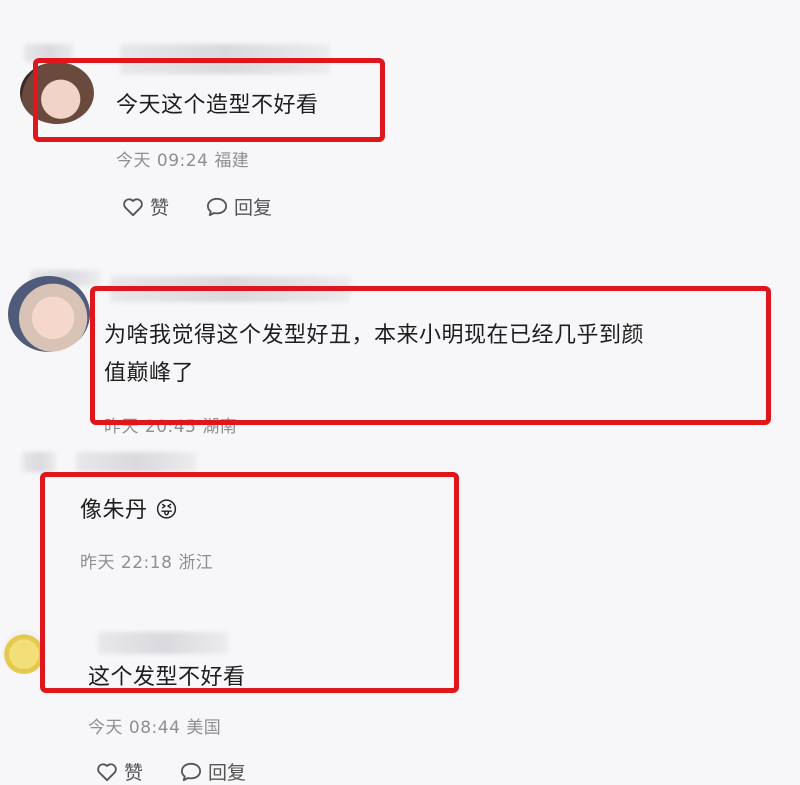  What do you see at coordinates (204, 728) in the screenshot?
I see `comment-location: 美国` at bounding box center [204, 728].